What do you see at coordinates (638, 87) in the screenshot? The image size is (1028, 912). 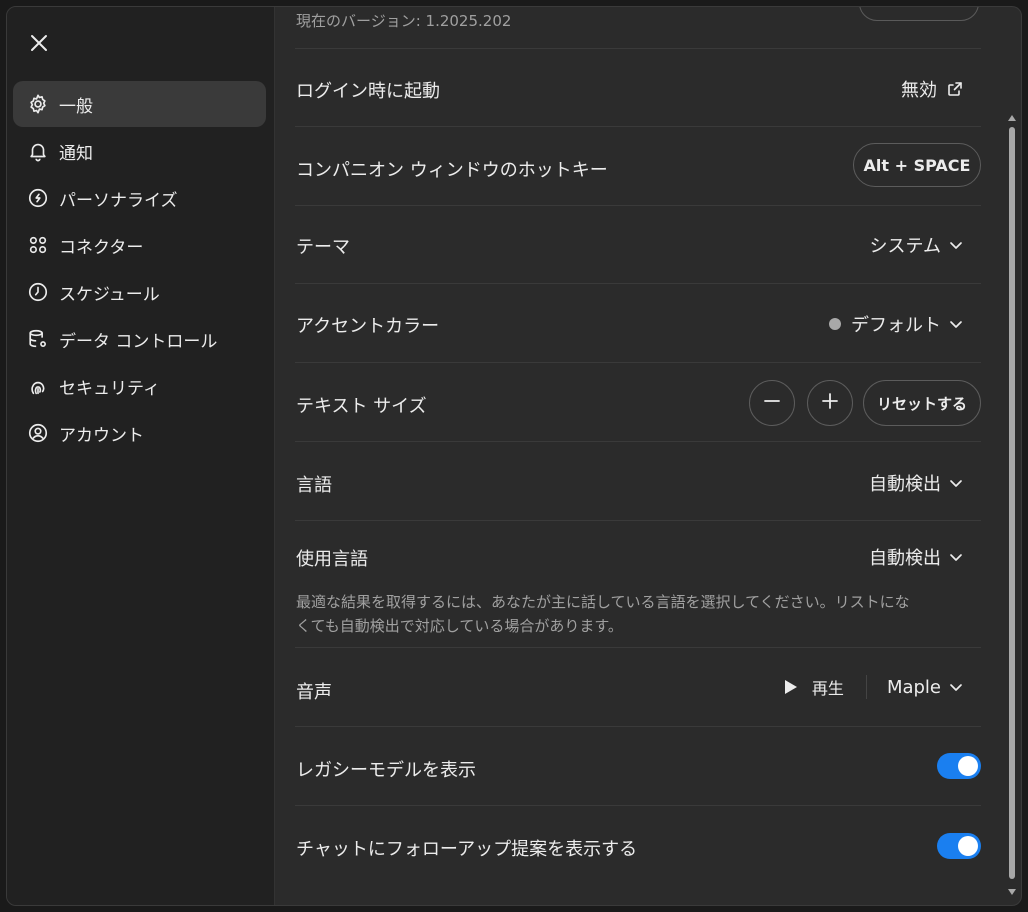 I see `row-login-start: ログイン時に起動 無効` at bounding box center [638, 87].